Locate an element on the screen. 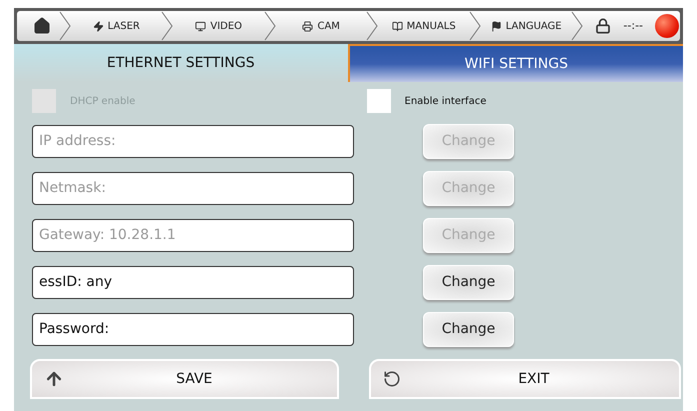 The width and height of the screenshot is (697, 411). save-button: SAVE is located at coordinates (184, 379).